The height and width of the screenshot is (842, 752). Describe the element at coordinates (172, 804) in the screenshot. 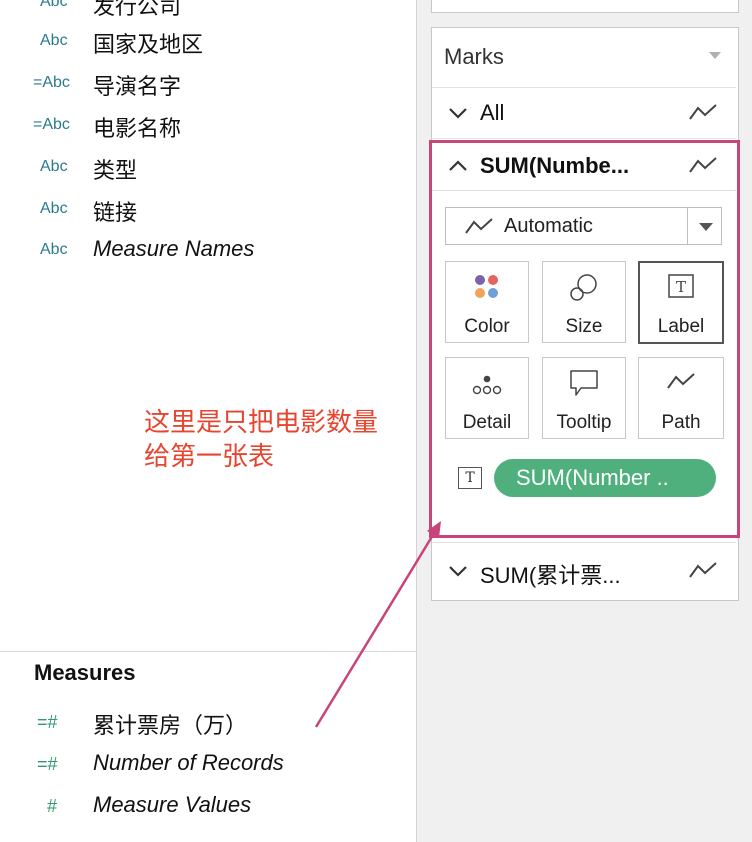

I see `field-name: Measure Values` at that location.